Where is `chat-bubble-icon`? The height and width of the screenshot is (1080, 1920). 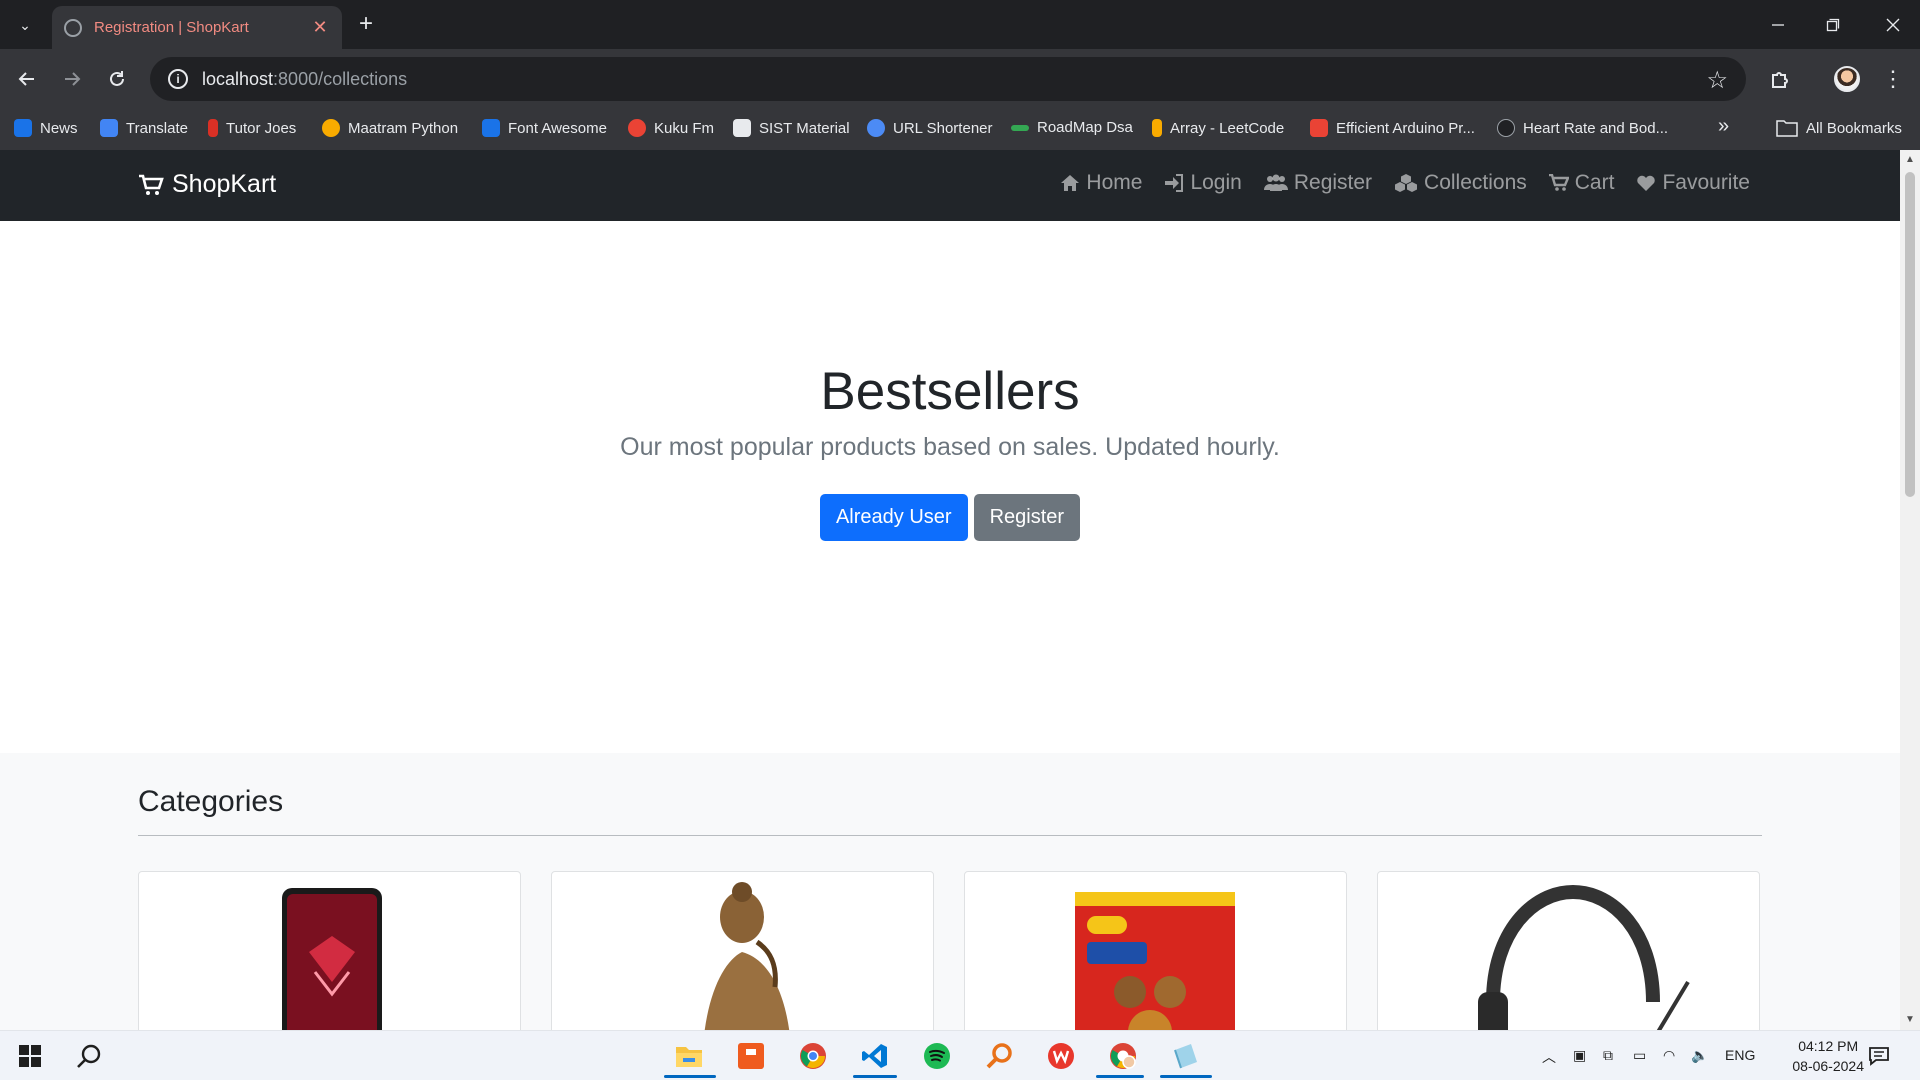 chat-bubble-icon is located at coordinates (1879, 1056).